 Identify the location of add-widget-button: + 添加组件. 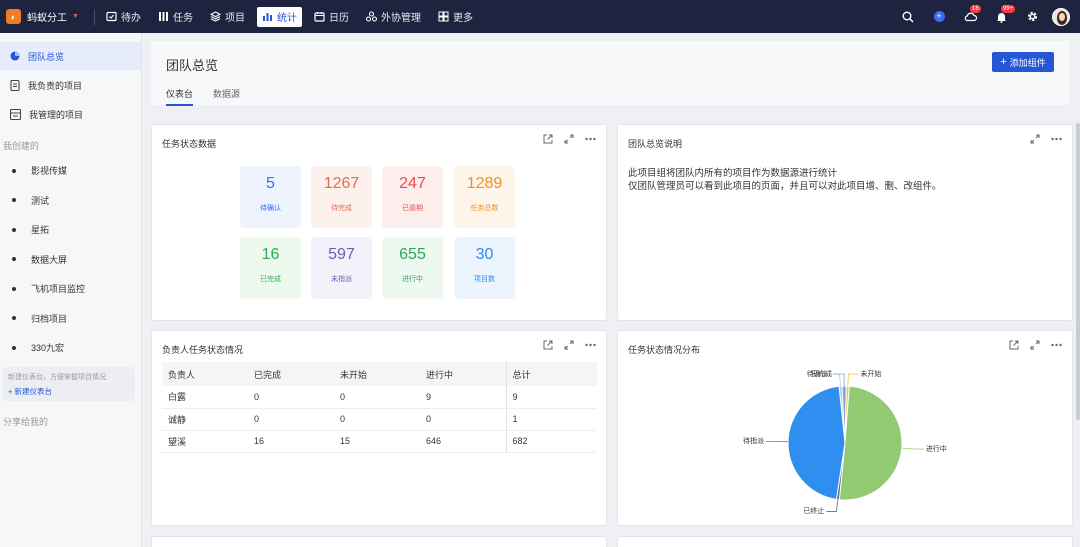
(1023, 62).